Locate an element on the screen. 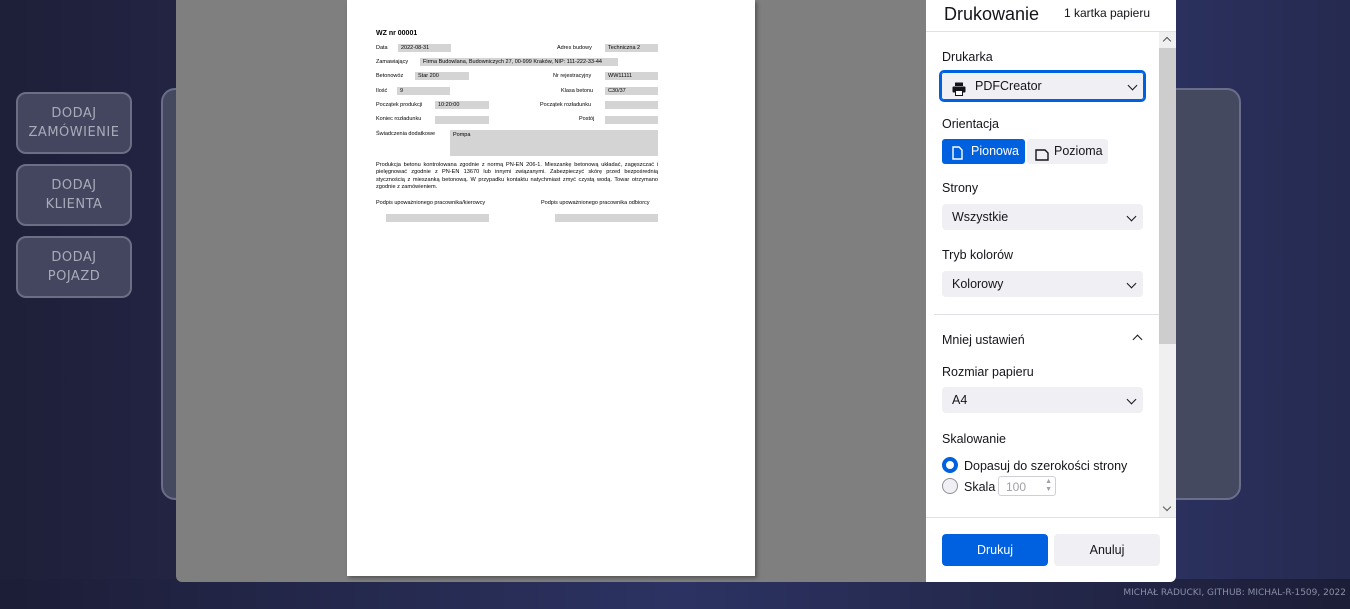  production-start-label: Początek produkcji is located at coordinates (399, 105).